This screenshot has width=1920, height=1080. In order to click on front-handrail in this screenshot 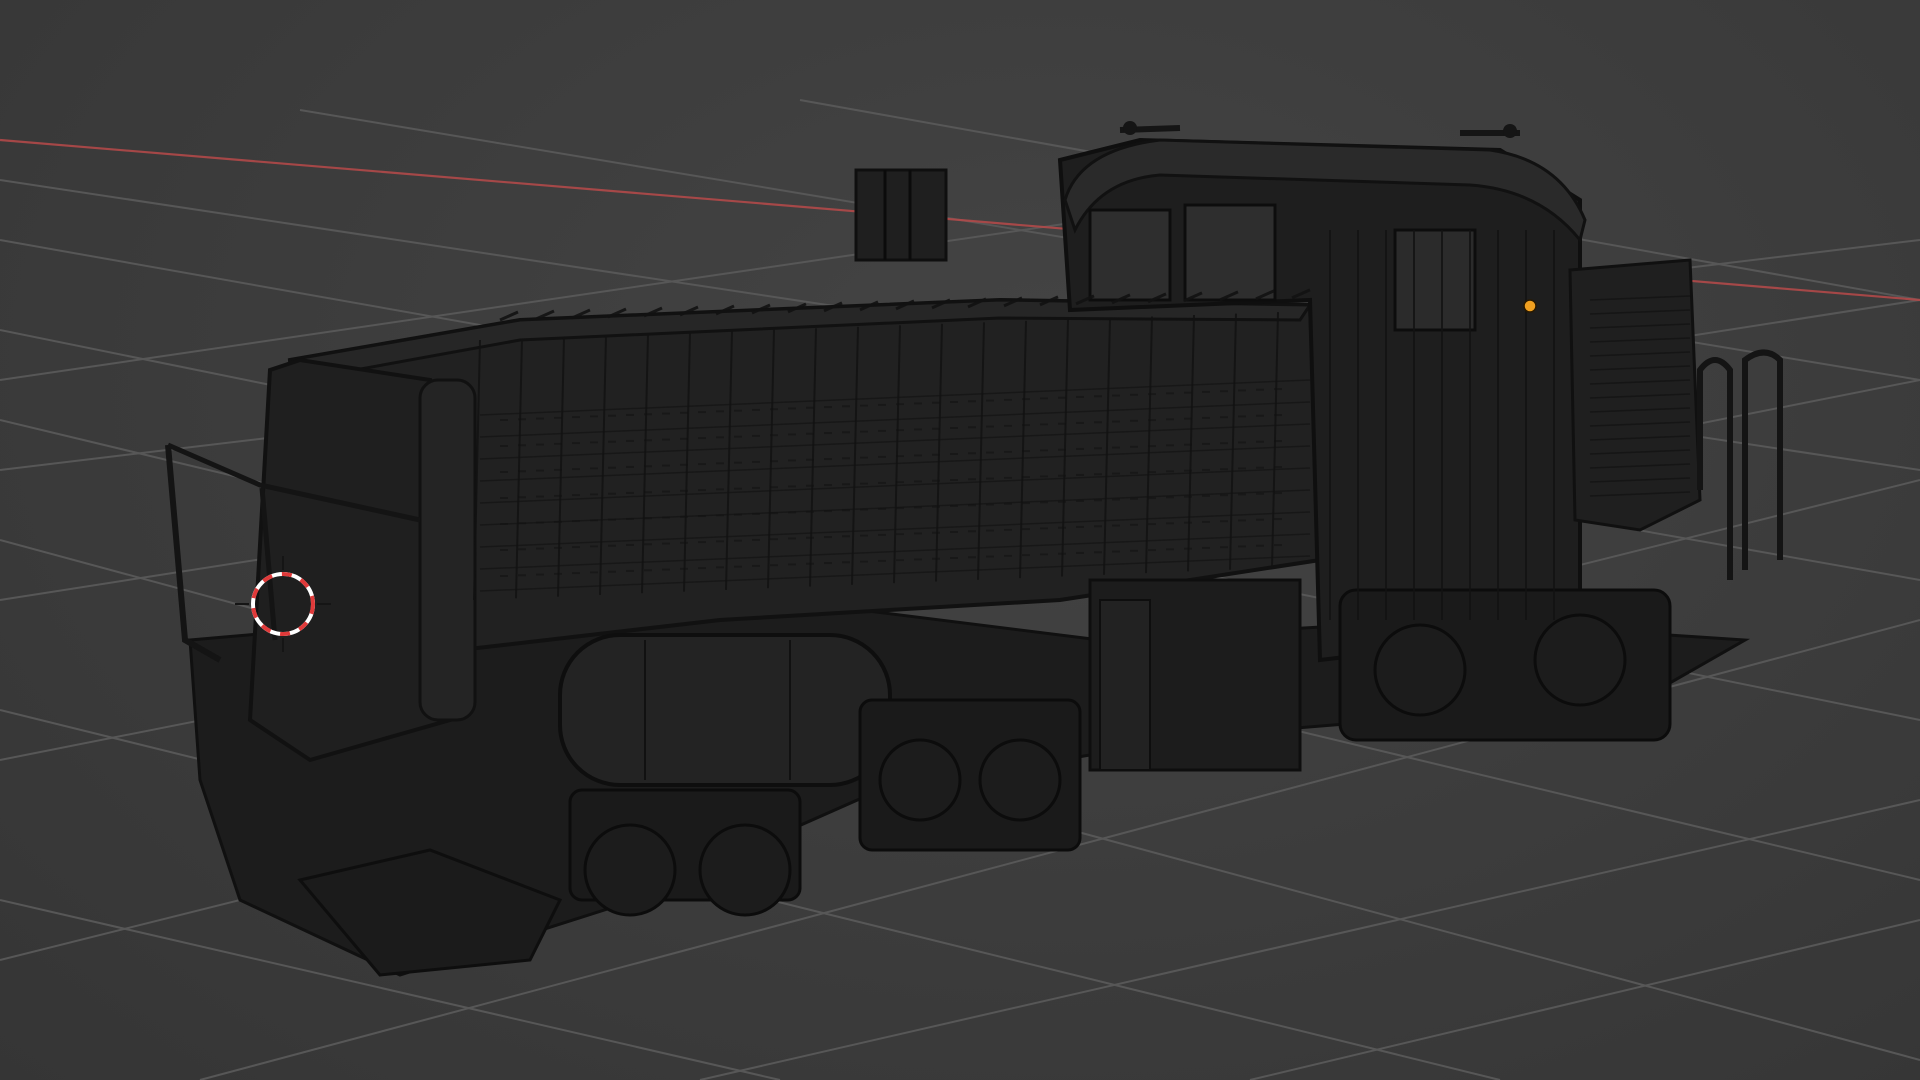, I will do `click(193, 553)`.